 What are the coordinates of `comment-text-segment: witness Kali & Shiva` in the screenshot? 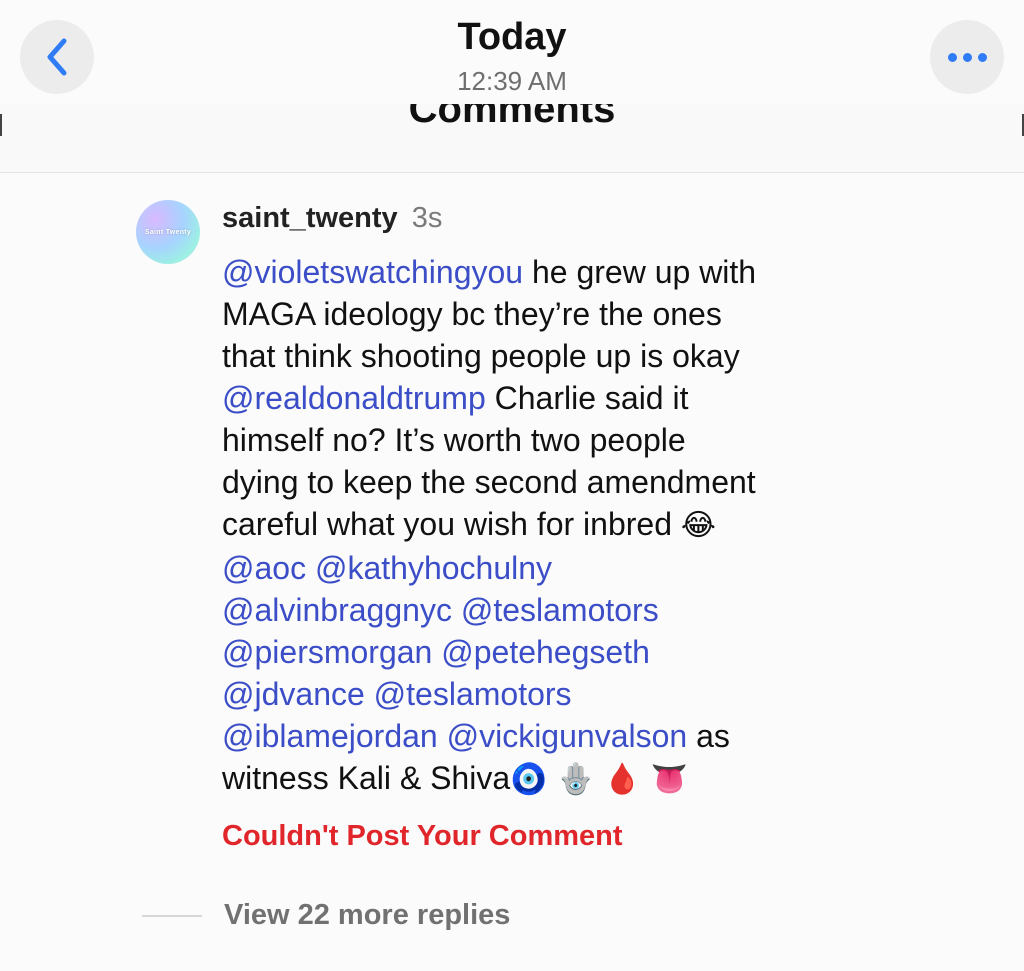 It's located at (366, 778).